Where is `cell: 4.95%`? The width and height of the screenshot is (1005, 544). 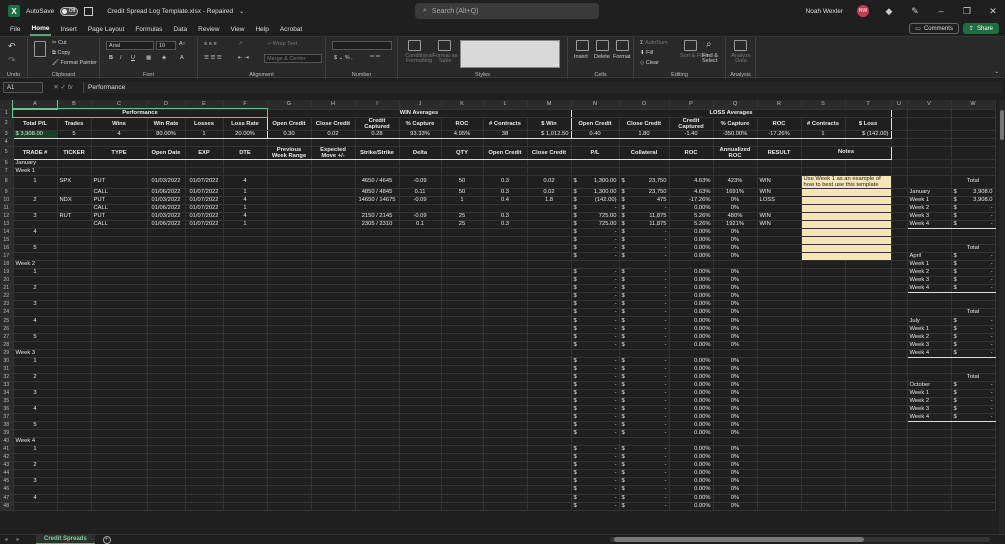
cell: 4.95% is located at coordinates (462, 134).